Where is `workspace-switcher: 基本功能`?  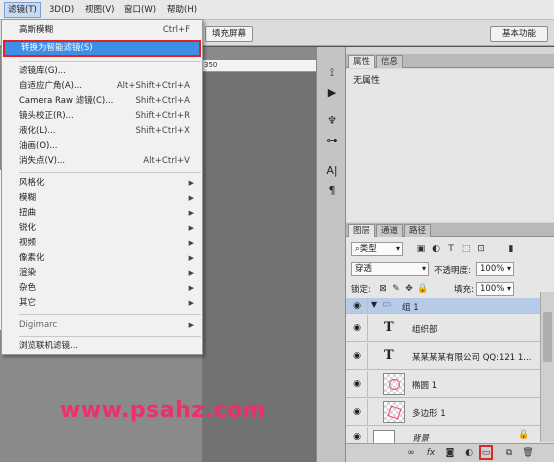
workspace-switcher: 基本功能 is located at coordinates (519, 34).